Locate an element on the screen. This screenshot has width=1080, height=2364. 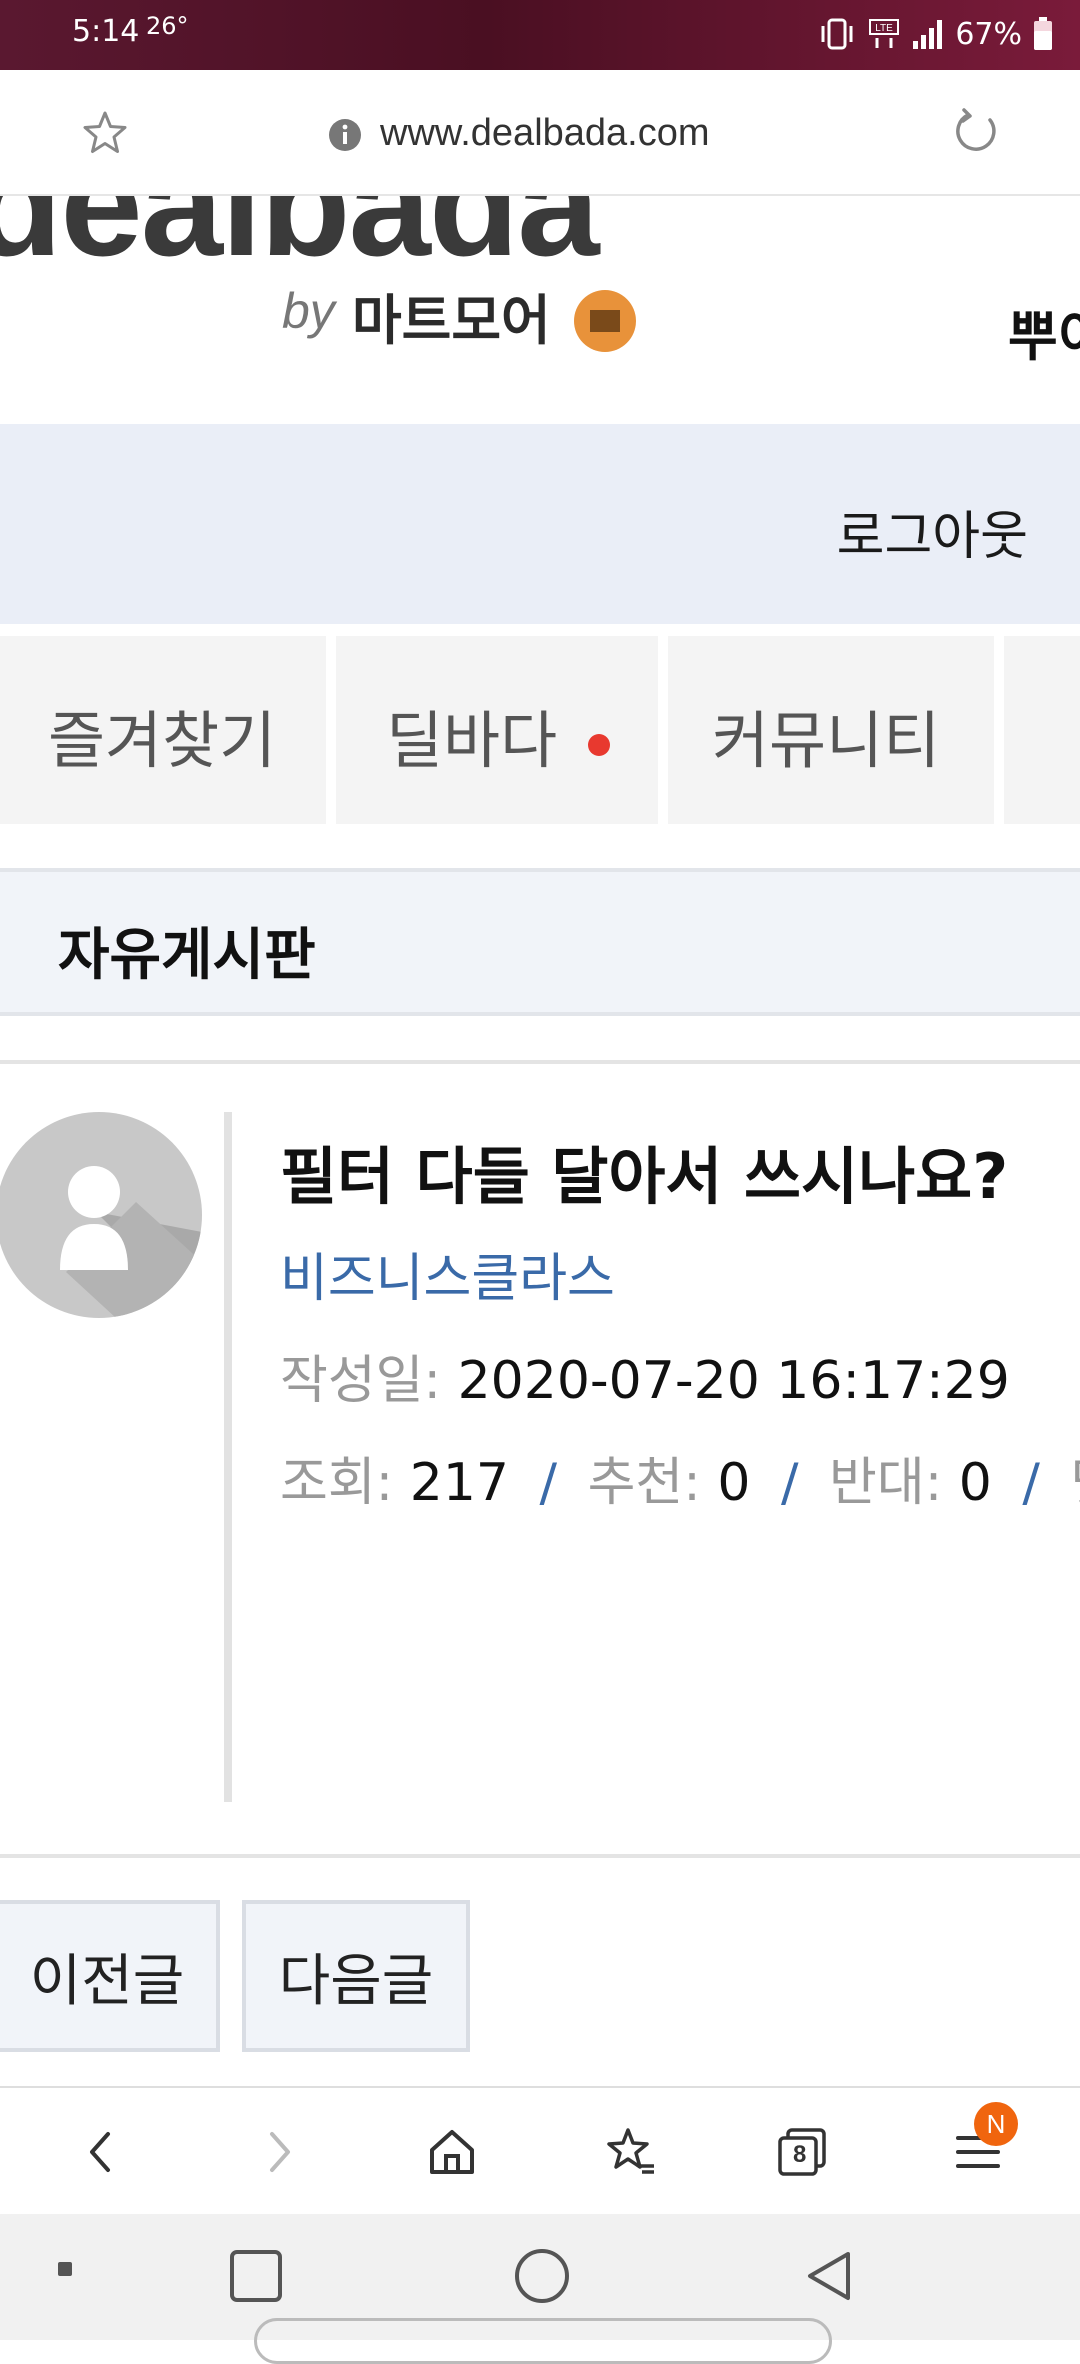
star-icon is located at coordinates (105, 133).